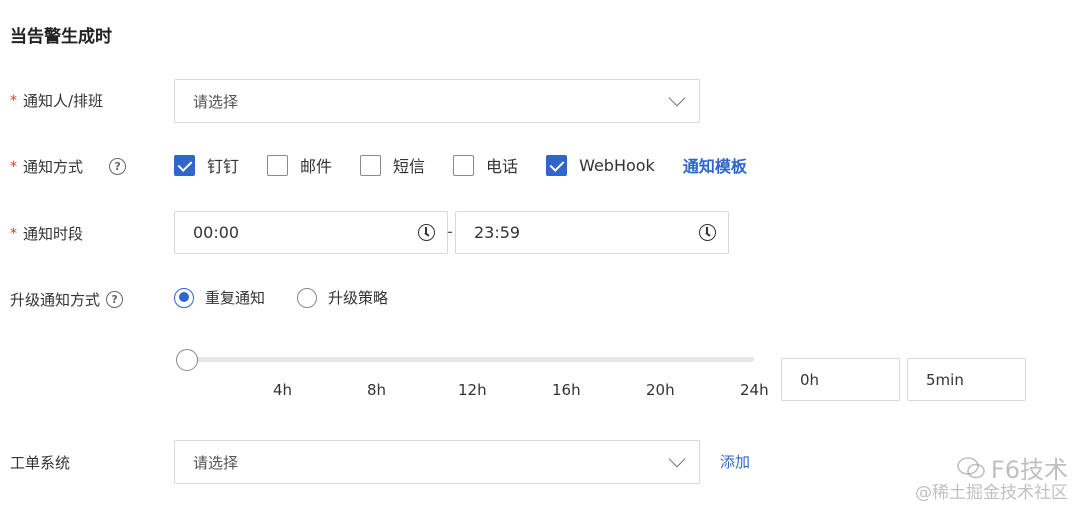 The height and width of the screenshot is (515, 1080). What do you see at coordinates (377, 390) in the screenshot?
I see `slider-tick: 8h` at bounding box center [377, 390].